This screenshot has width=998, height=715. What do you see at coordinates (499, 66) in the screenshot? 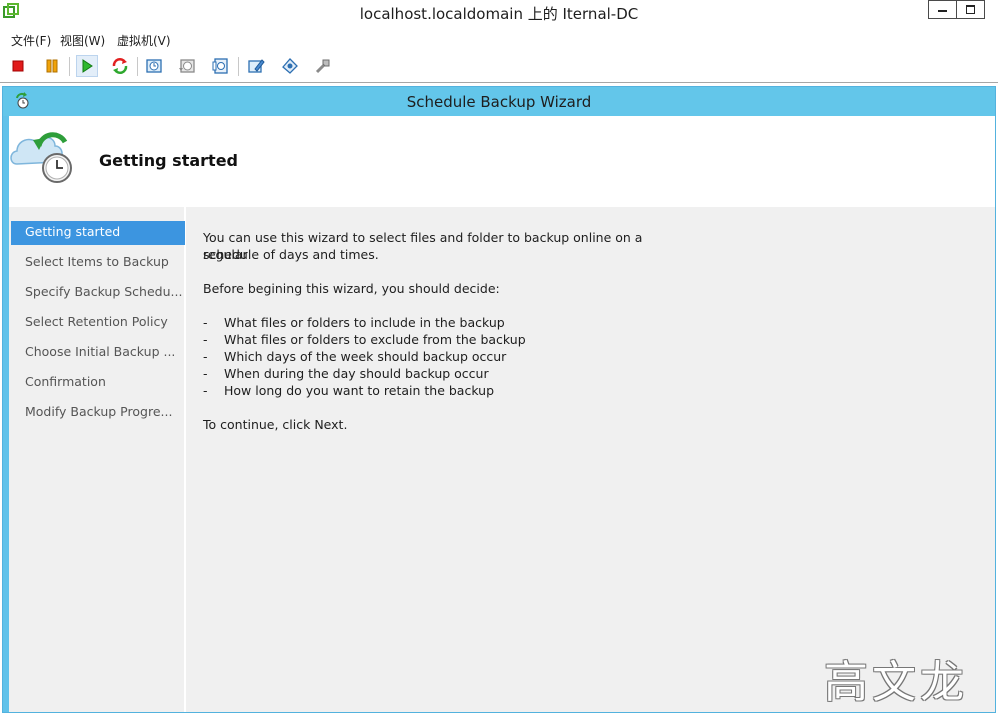
I see `vm-toolbar` at bounding box center [499, 66].